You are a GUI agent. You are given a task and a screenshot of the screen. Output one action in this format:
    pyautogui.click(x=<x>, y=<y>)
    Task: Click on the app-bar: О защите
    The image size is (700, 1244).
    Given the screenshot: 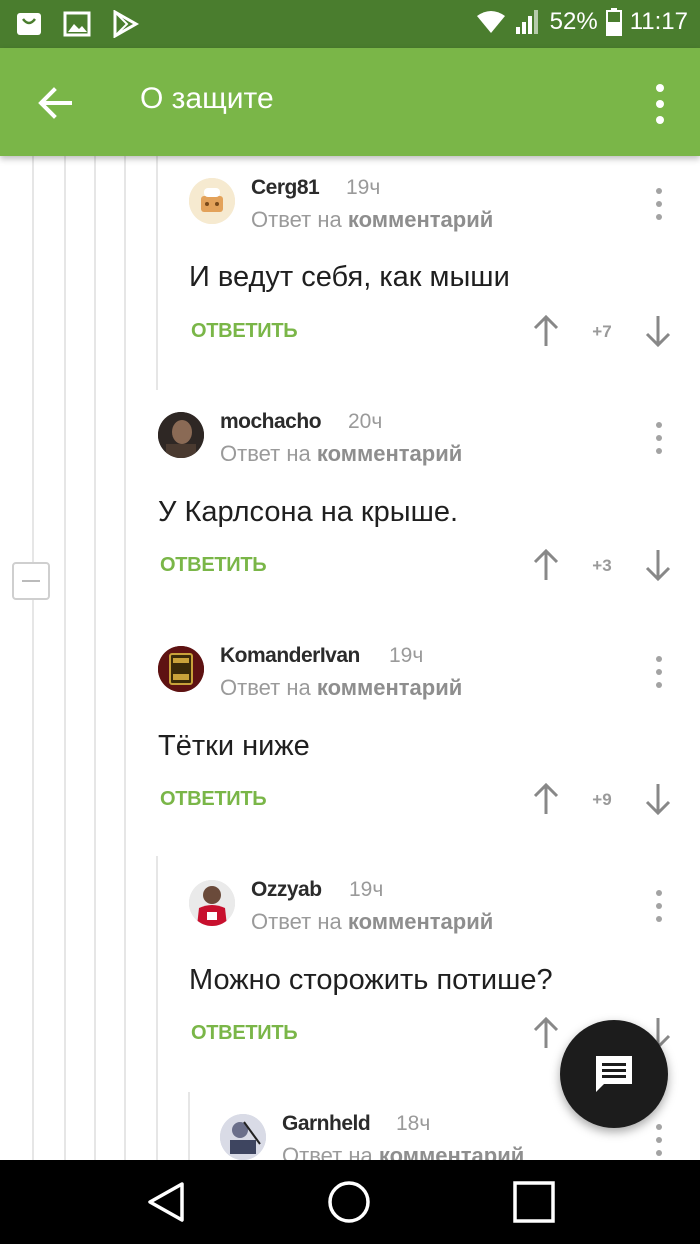 What is the action you would take?
    pyautogui.click(x=350, y=102)
    